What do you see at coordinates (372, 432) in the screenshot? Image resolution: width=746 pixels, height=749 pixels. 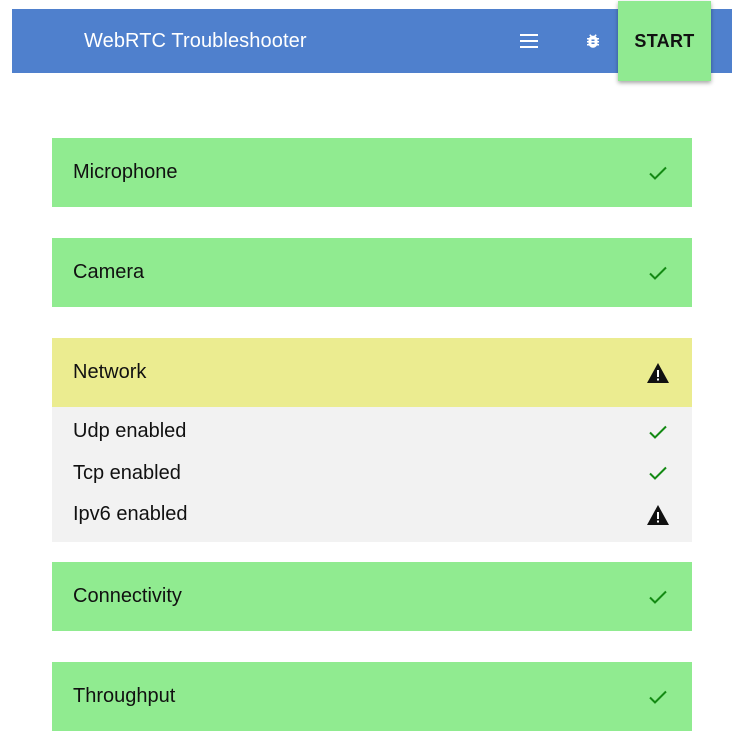 I see `test-row-udp: Udp enabled` at bounding box center [372, 432].